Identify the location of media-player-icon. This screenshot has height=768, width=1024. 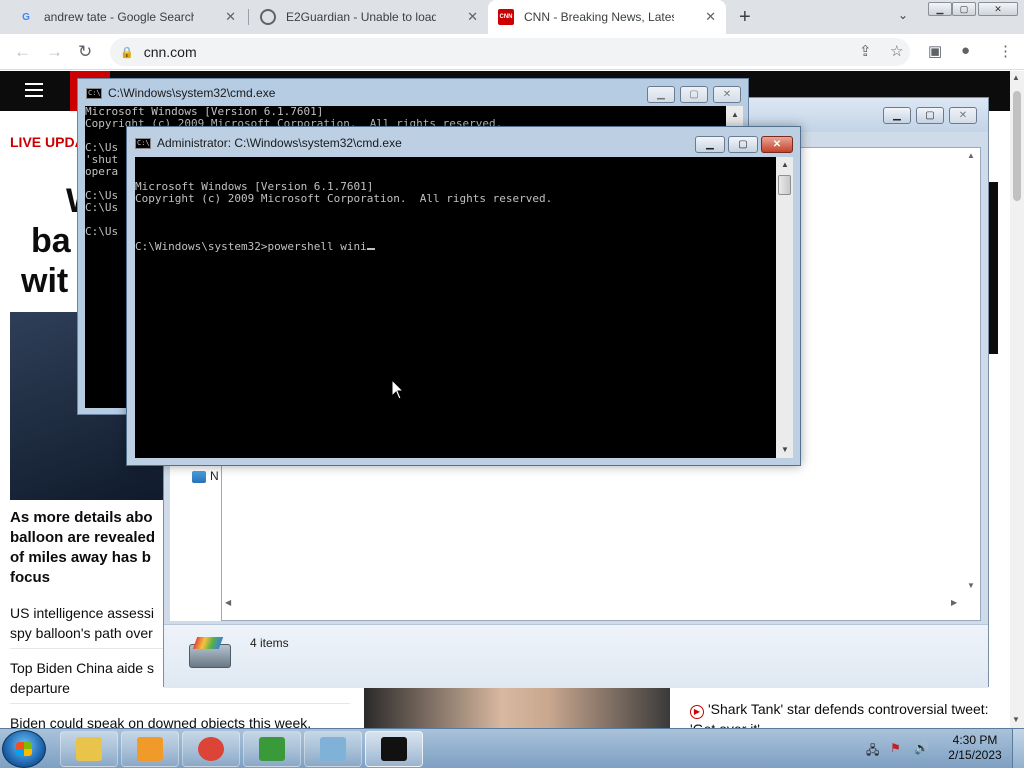
(150, 749).